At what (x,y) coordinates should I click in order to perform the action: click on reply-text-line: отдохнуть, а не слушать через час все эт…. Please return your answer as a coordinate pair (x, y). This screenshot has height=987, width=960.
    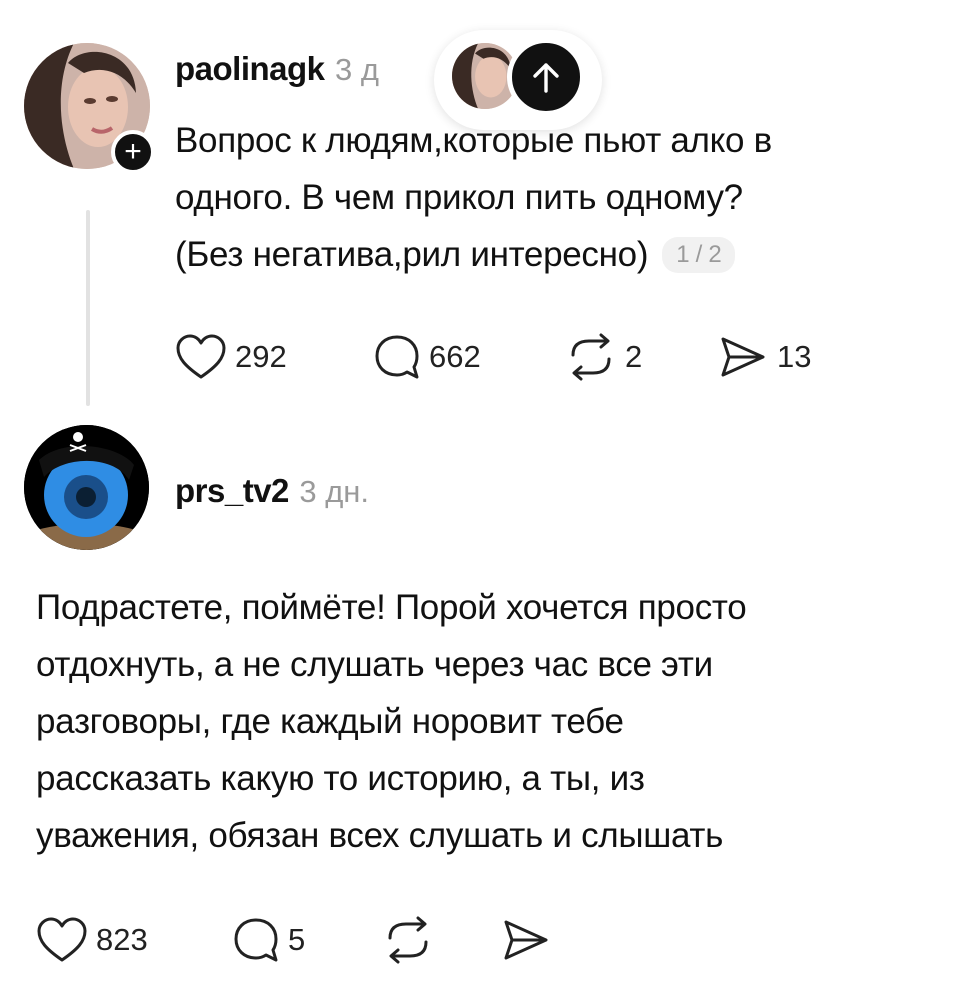
    Looking at the image, I should click on (374, 664).